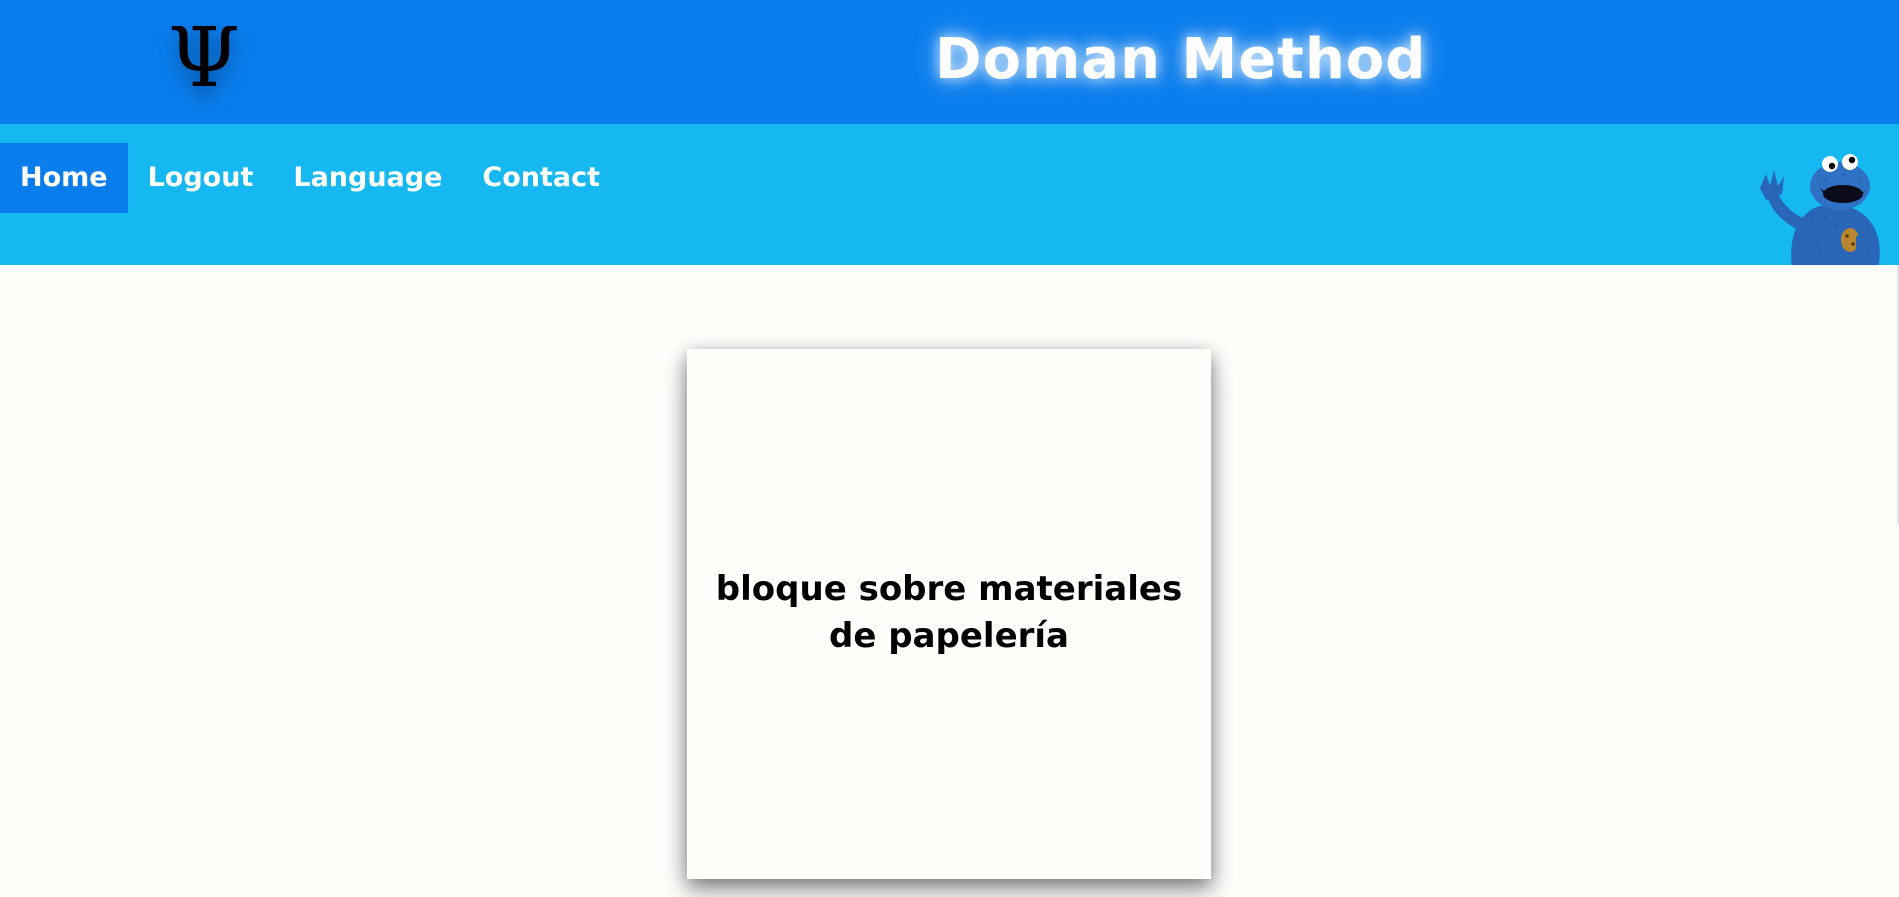  Describe the element at coordinates (1181, 59) in the screenshot. I see `site-title: Doman Method` at that location.